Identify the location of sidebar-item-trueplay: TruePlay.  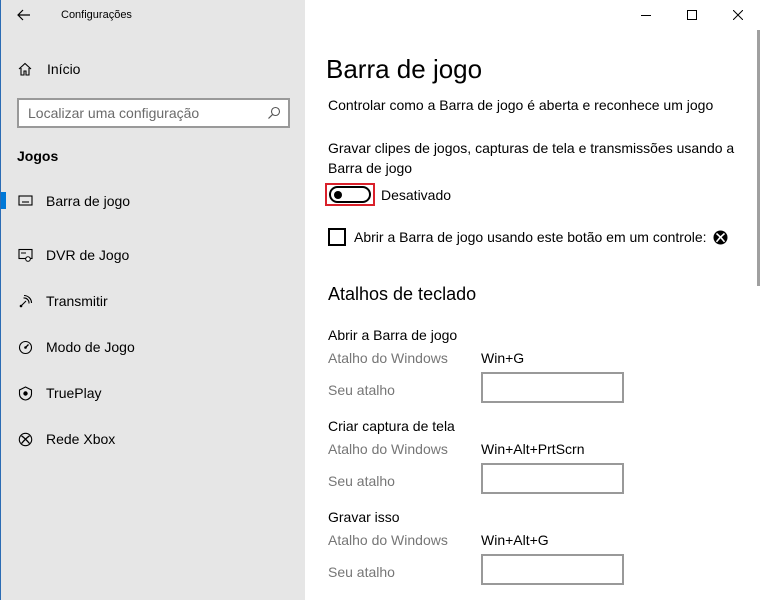
(153, 393).